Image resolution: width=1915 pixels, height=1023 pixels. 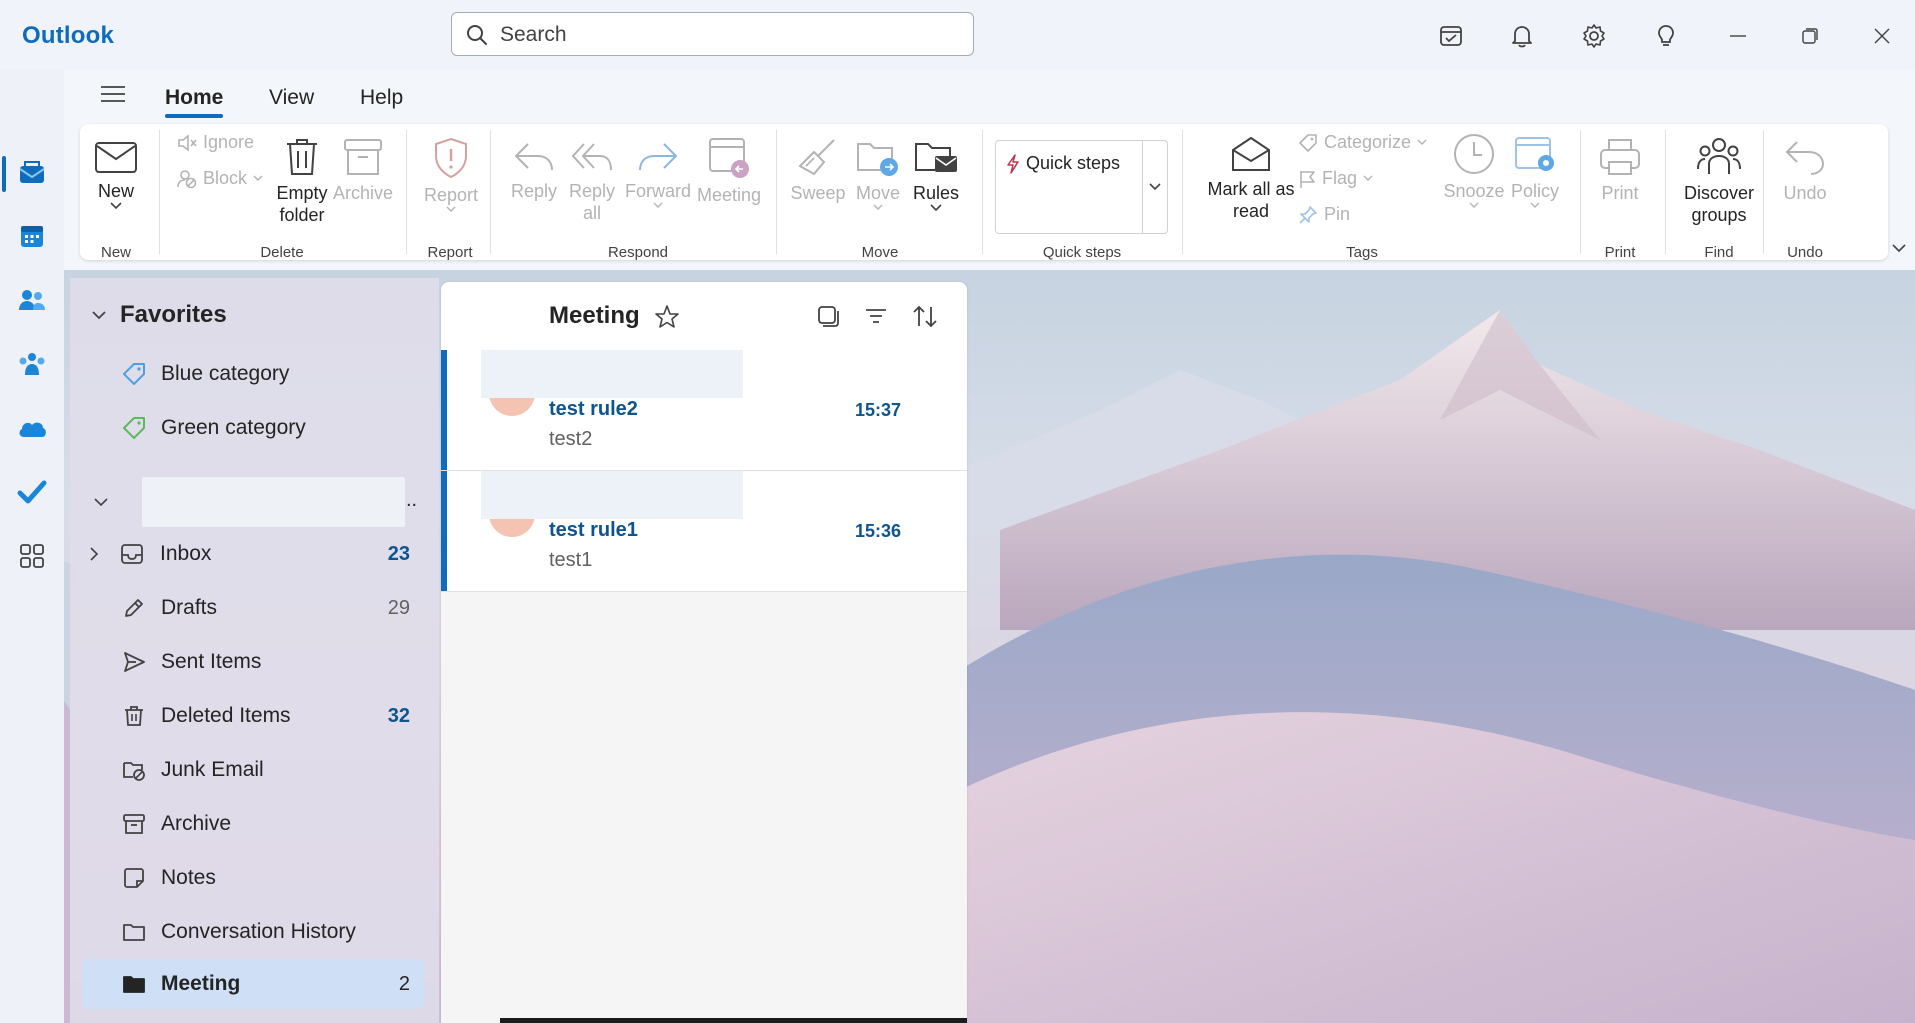 I want to click on envelope-icon, so click(x=116, y=157).